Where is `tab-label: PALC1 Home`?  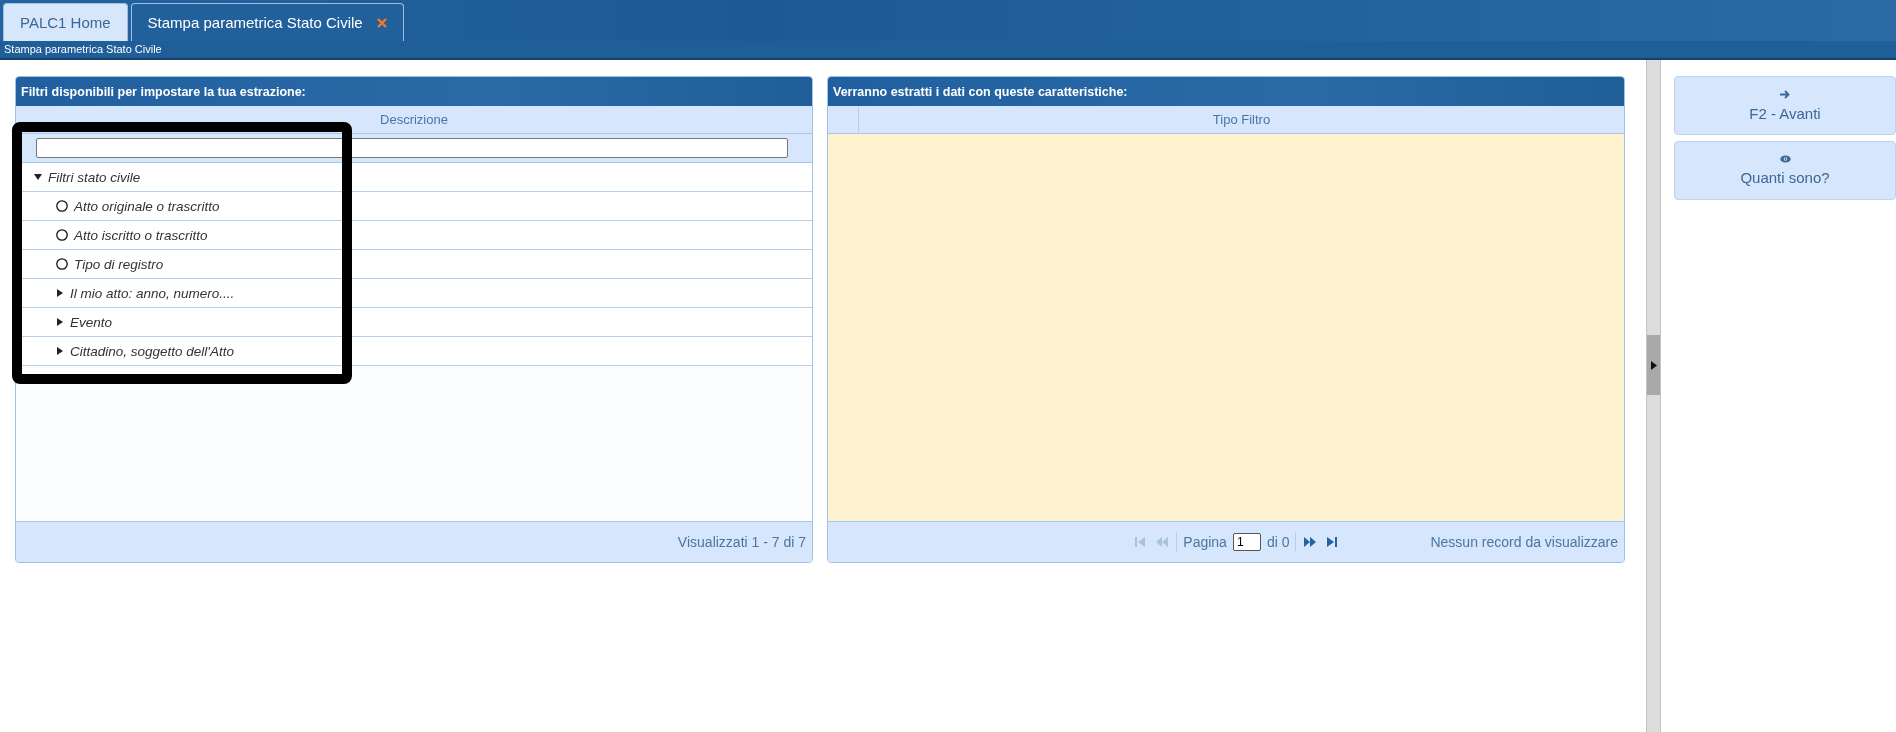 tab-label: PALC1 Home is located at coordinates (65, 22).